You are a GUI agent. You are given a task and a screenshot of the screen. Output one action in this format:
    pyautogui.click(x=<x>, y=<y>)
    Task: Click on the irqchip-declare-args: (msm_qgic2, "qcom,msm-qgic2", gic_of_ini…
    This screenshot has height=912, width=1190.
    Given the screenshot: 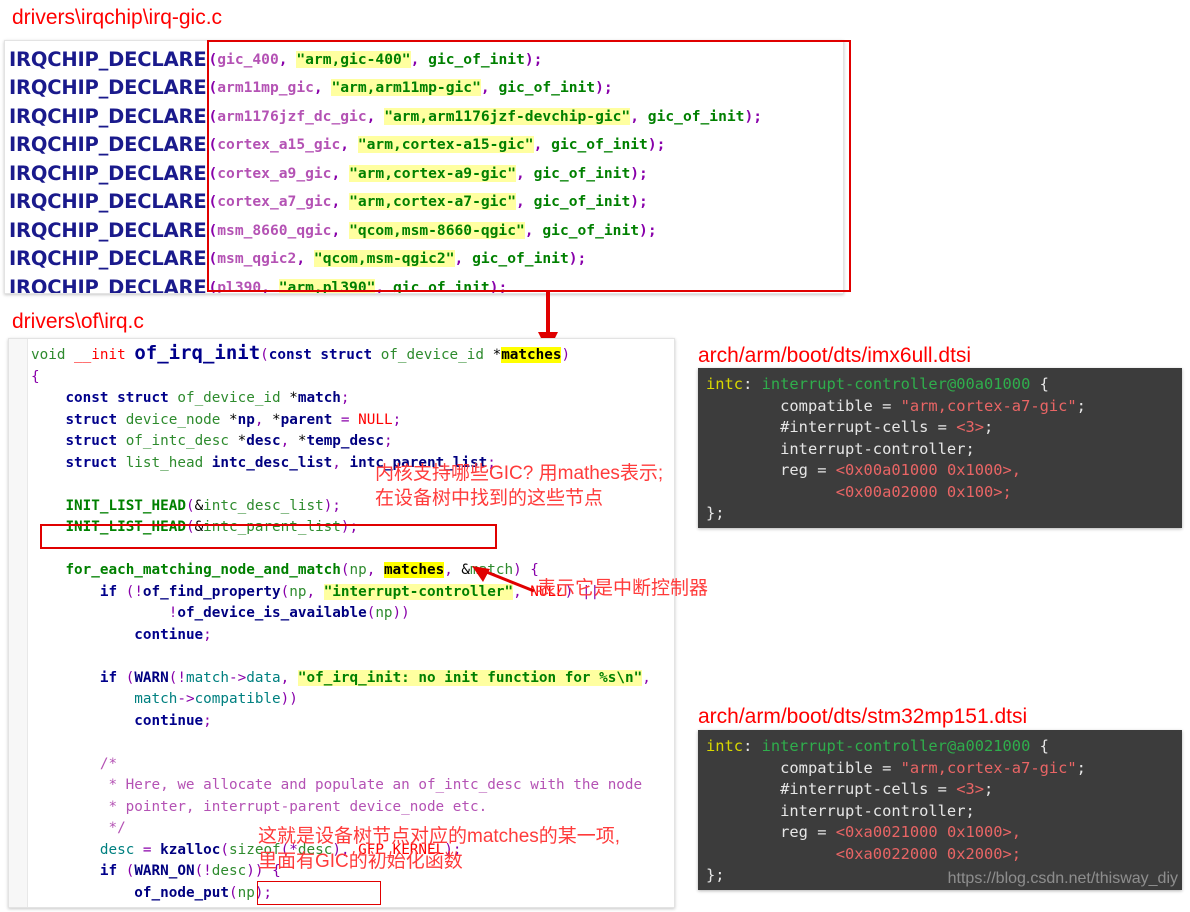 What is the action you would take?
    pyautogui.click(x=397, y=259)
    